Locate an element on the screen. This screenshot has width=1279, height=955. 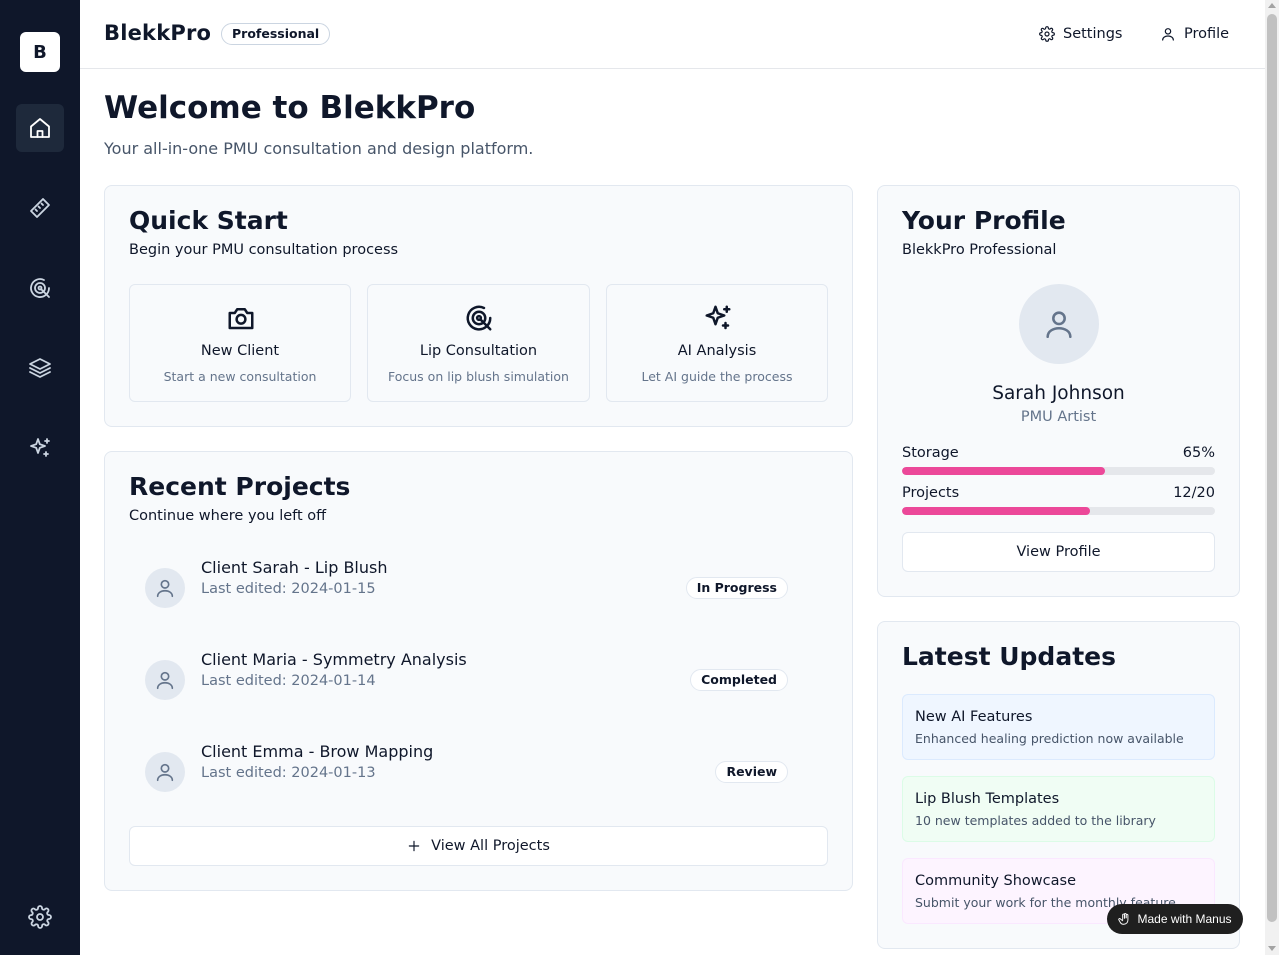
update-description: 10 new templates added to the library is located at coordinates (1035, 820).